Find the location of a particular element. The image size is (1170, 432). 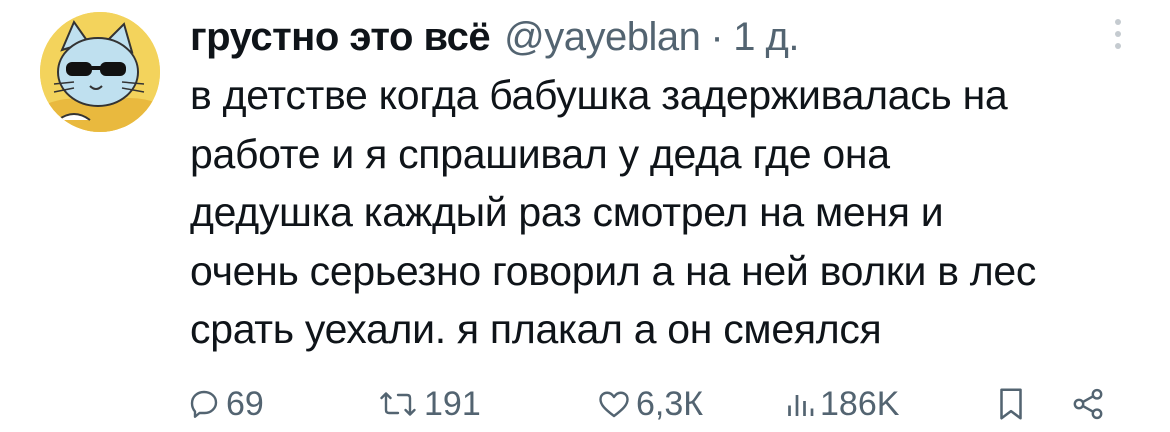

share-button is located at coordinates (1088, 404).